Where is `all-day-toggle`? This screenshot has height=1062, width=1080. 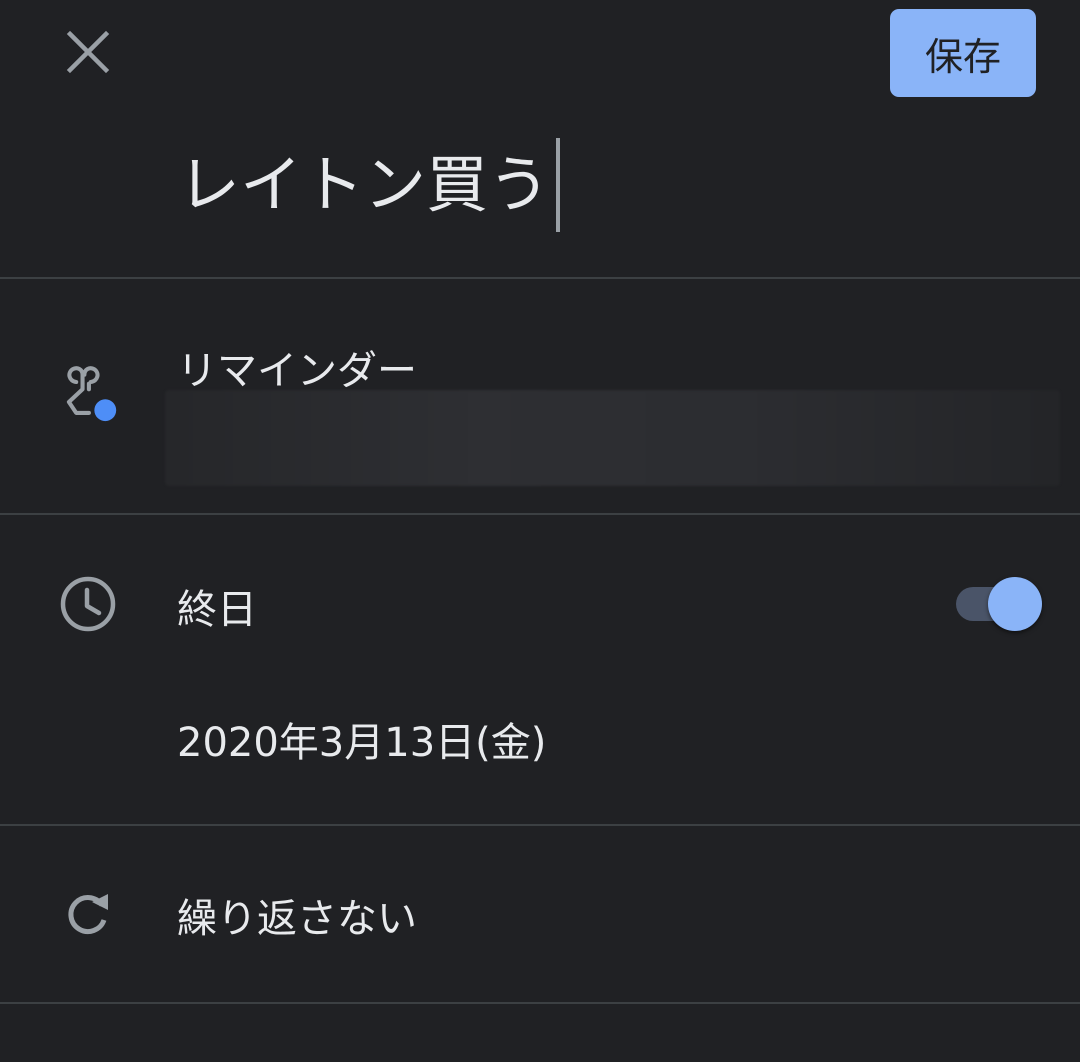
all-day-toggle is located at coordinates (1000, 605).